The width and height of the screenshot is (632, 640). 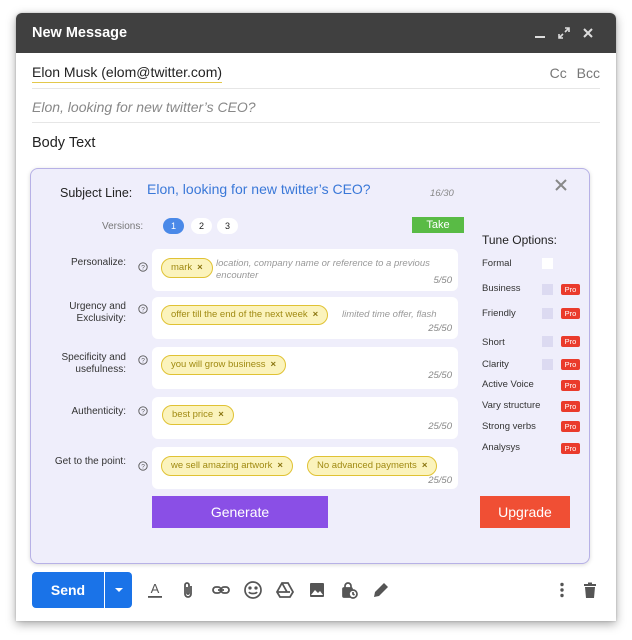 I want to click on upgrade-button: Upgrade, so click(x=525, y=512).